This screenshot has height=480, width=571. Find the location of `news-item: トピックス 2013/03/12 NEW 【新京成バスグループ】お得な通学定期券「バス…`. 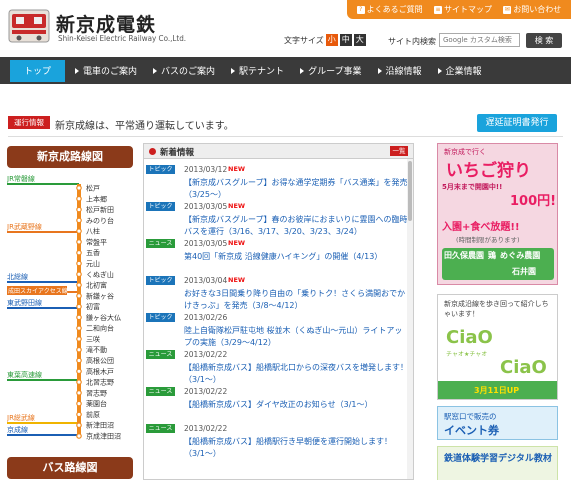

news-item: トピックス 2013/03/12 NEW 【新京成バスグループ】お得な通学定期券「バス… is located at coordinates (276, 183).